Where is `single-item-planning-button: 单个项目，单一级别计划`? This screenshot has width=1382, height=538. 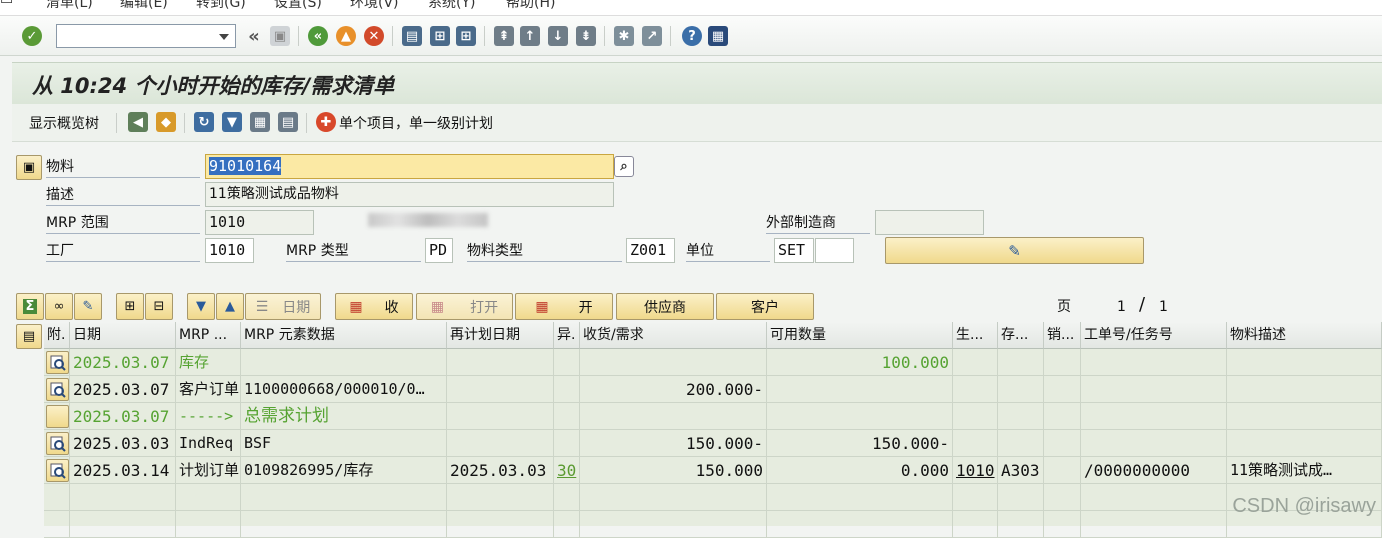 single-item-planning-button: 单个项目，单一级别计划 is located at coordinates (416, 123).